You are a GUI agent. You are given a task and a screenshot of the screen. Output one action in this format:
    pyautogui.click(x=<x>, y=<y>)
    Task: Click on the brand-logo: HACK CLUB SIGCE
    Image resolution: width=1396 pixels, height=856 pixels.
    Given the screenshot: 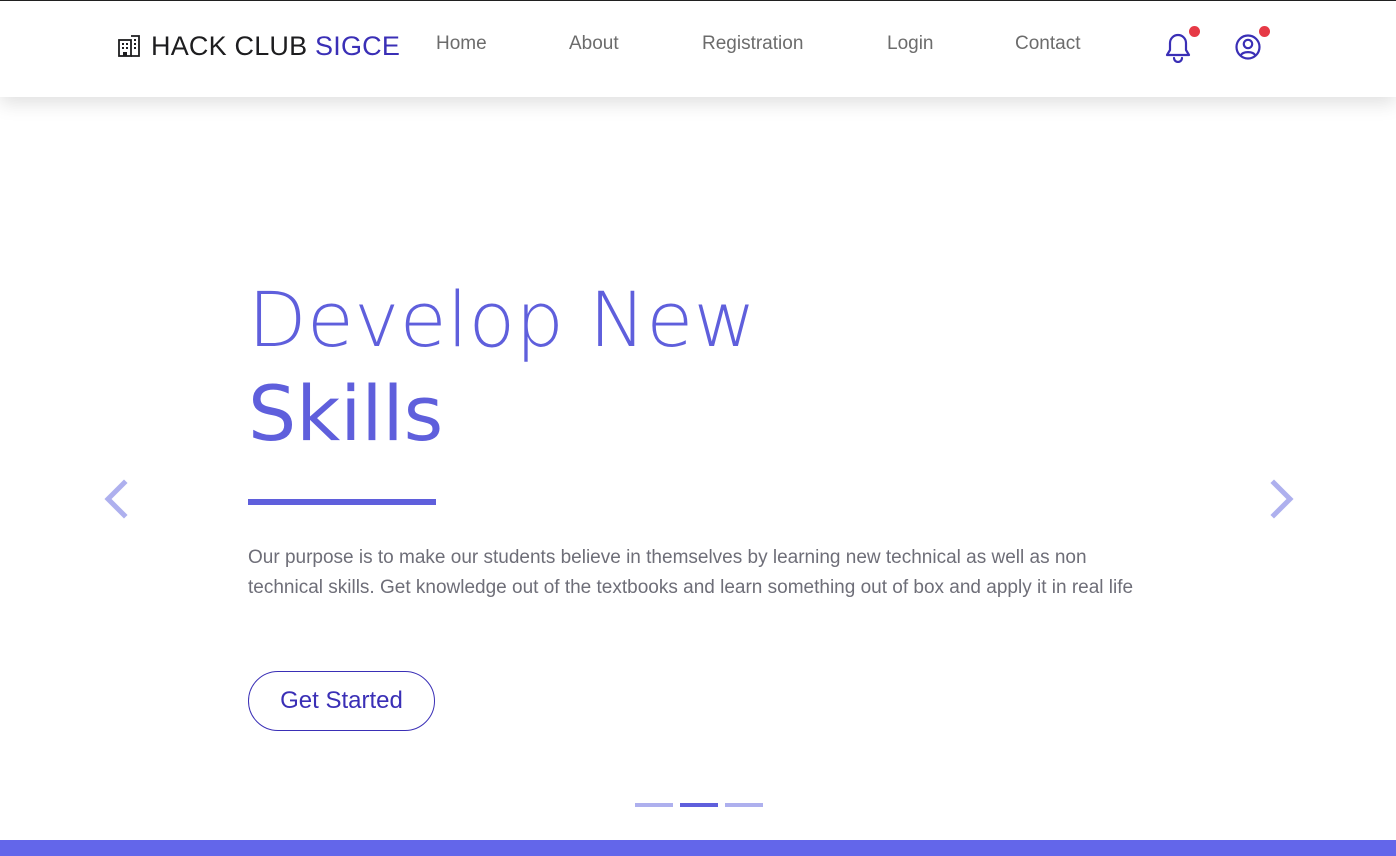 What is the action you would take?
    pyautogui.click(x=258, y=46)
    